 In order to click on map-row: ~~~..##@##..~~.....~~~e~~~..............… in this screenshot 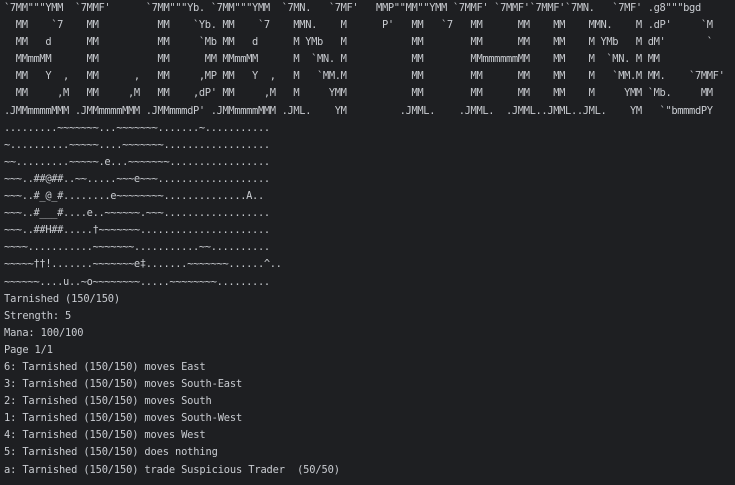, I will do `click(137, 178)`.